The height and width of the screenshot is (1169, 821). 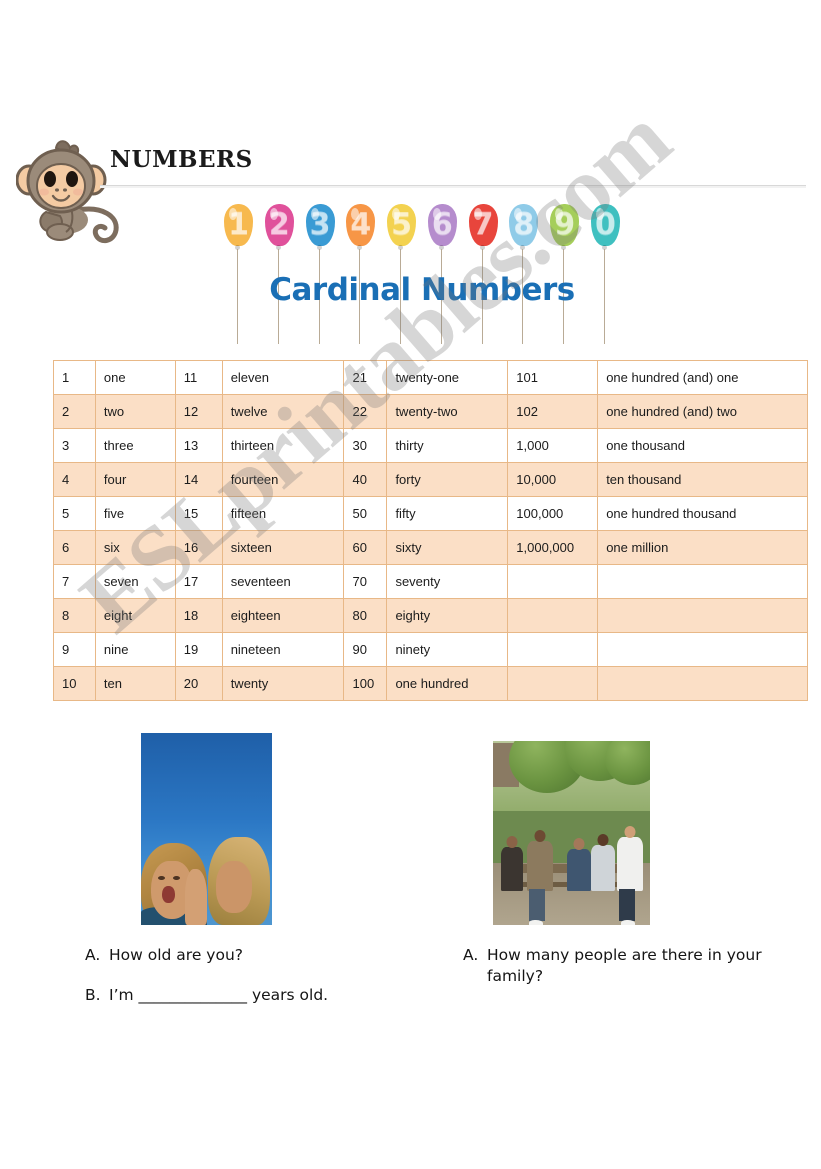 What do you see at coordinates (564, 274) in the screenshot?
I see `balloon-9: 9` at bounding box center [564, 274].